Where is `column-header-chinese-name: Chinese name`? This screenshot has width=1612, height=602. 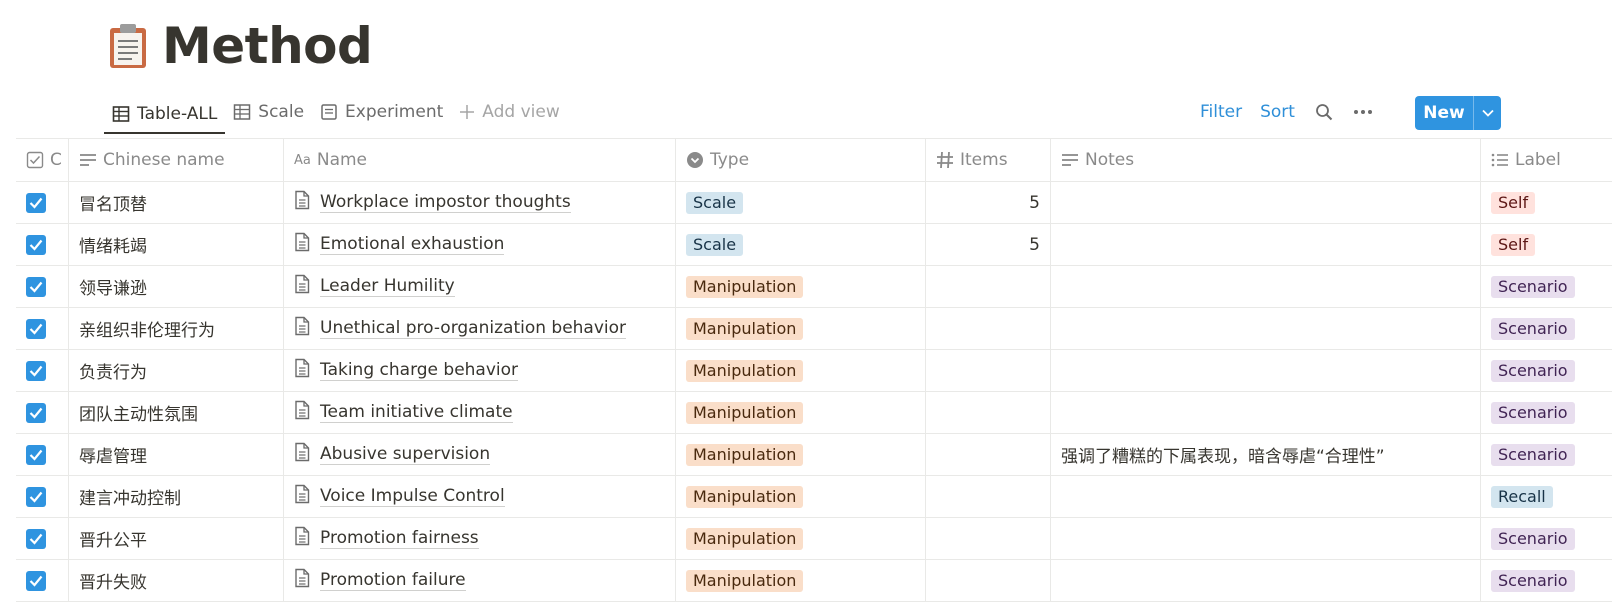 column-header-chinese-name: Chinese name is located at coordinates (176, 160).